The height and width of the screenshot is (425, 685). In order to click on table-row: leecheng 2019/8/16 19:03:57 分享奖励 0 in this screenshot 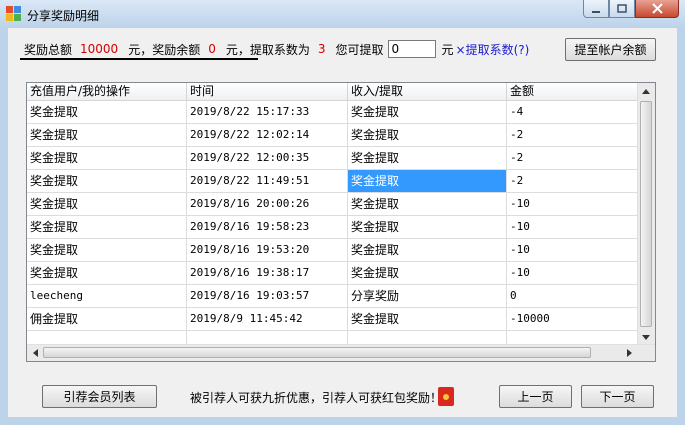, I will do `click(333, 296)`.